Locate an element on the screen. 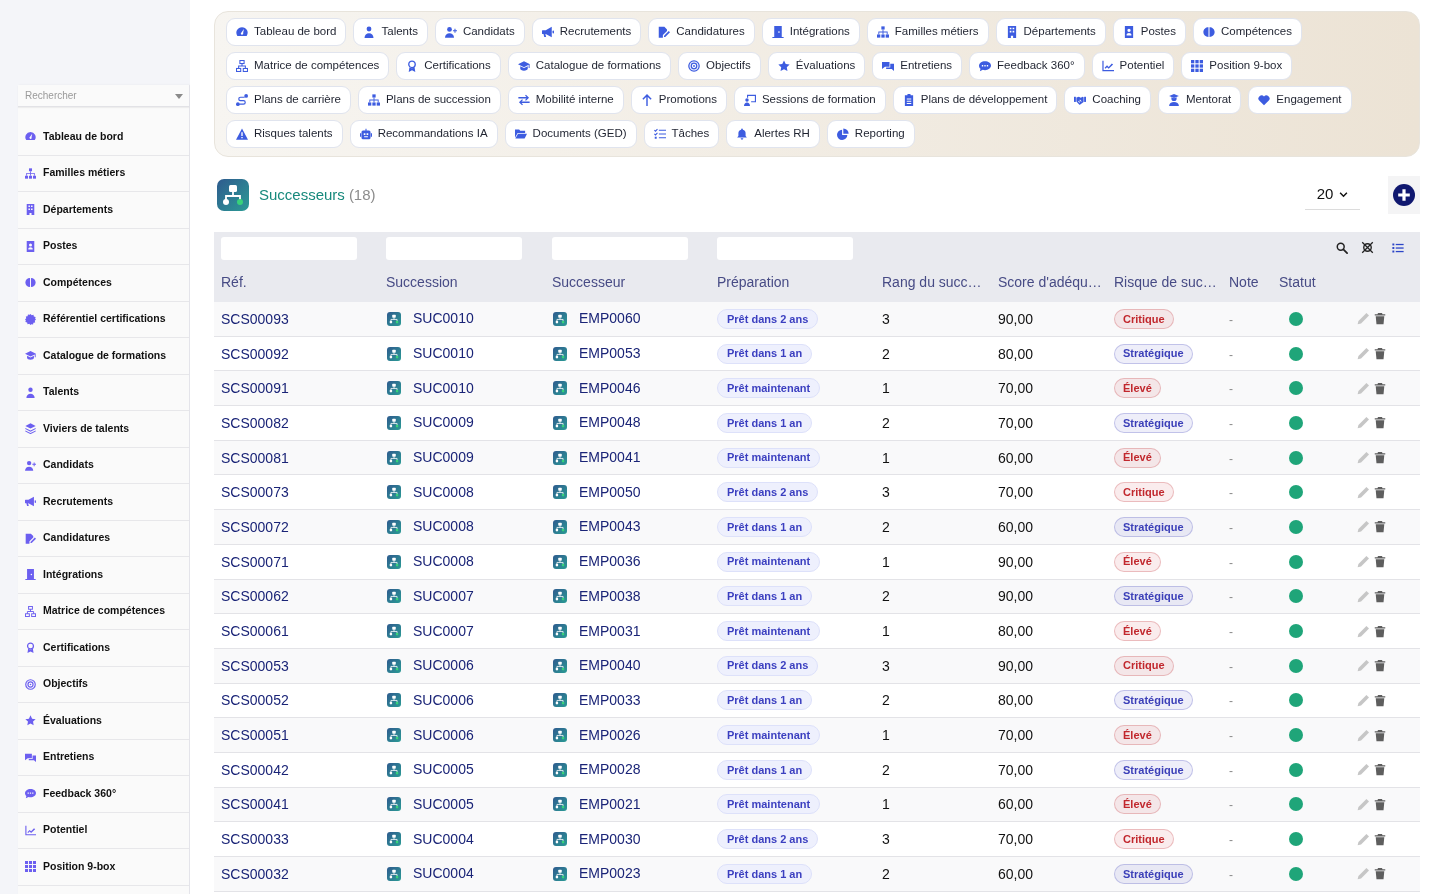 The width and height of the screenshot is (1445, 894). sidebar-item: Candidatures is located at coordinates (103, 538).